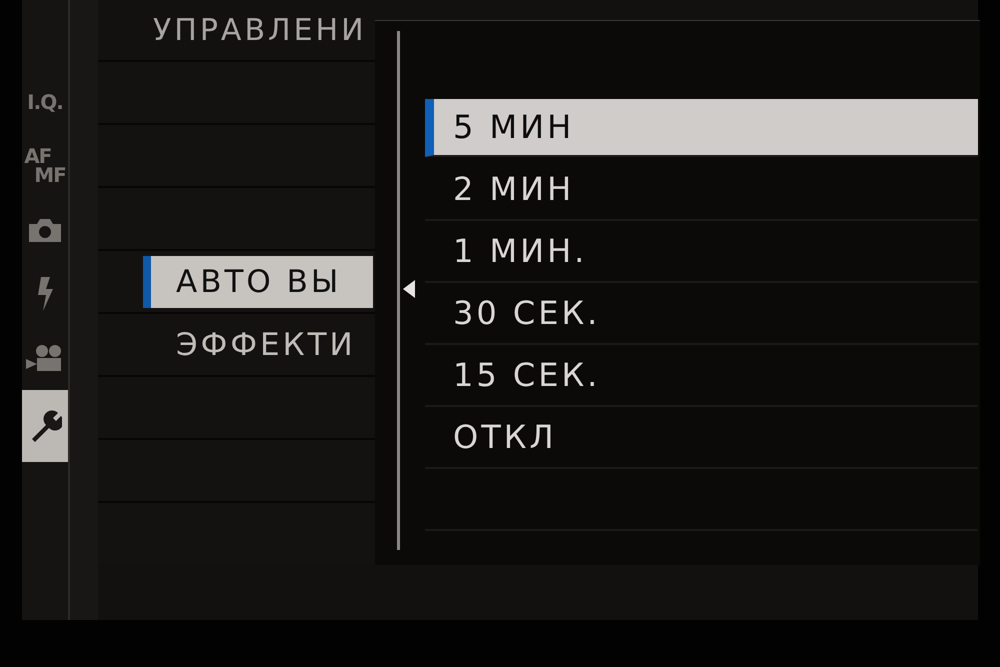 The height and width of the screenshot is (667, 1000). I want to click on menu-tab, so click(45, 426).